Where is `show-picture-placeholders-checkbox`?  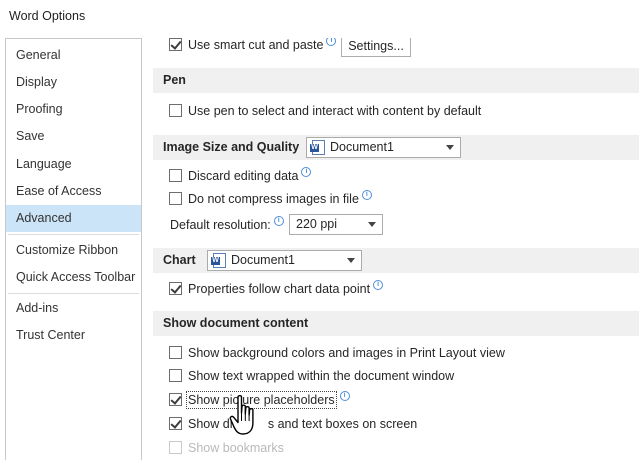
show-picture-placeholders-checkbox is located at coordinates (175, 399).